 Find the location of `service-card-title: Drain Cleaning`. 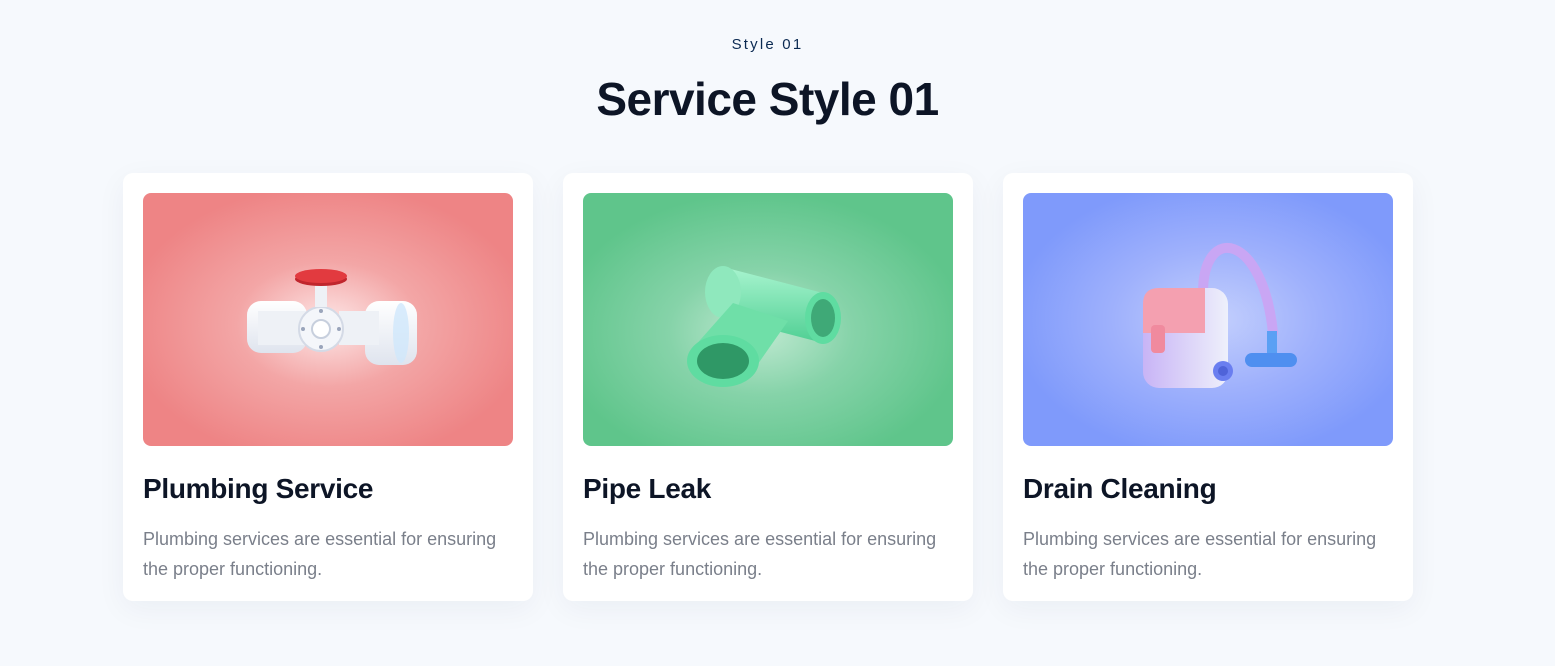

service-card-title: Drain Cleaning is located at coordinates (1213, 489).